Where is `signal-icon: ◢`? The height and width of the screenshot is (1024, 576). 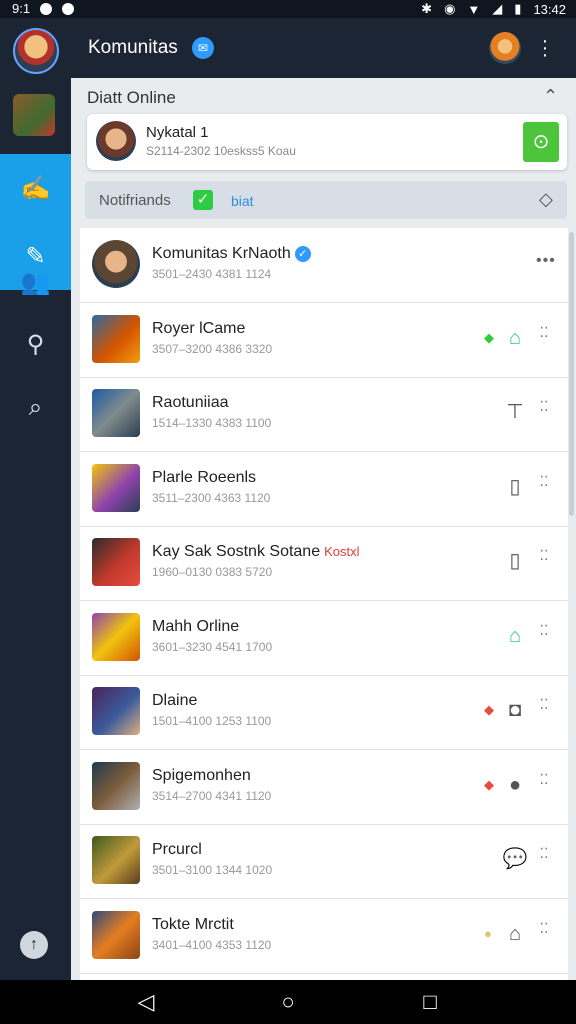 signal-icon: ◢ is located at coordinates (497, 8).